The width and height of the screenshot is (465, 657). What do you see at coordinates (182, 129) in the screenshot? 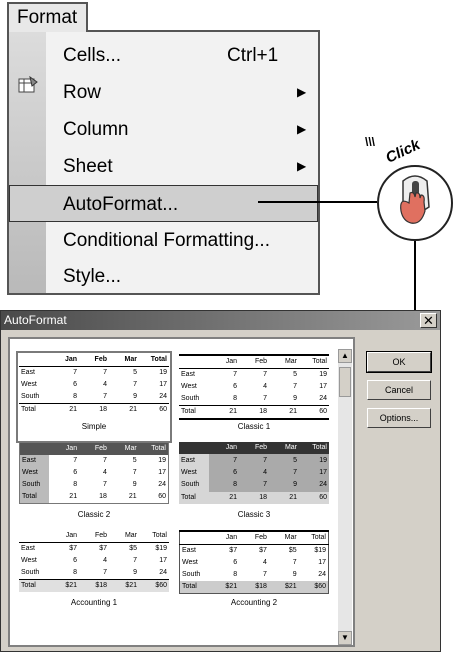
I see `menu-item-column: Column ▶` at bounding box center [182, 129].